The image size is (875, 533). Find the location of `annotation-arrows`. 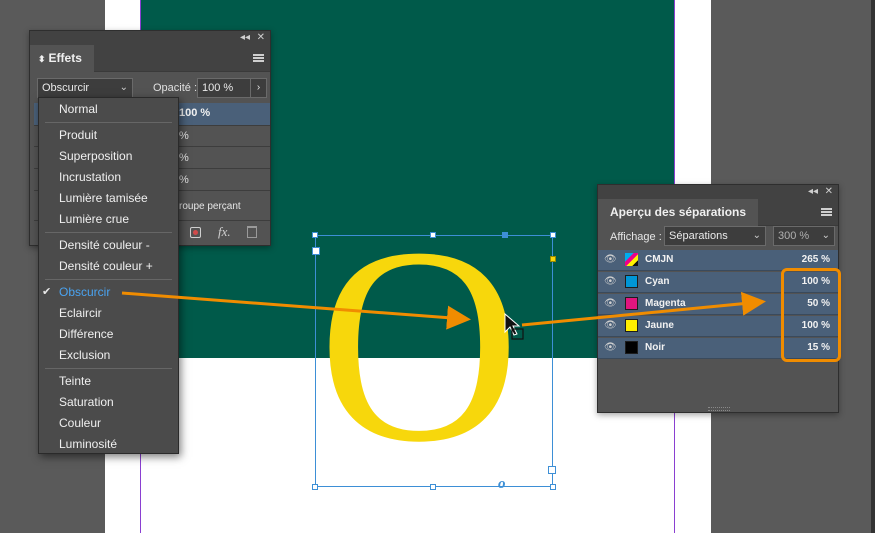

annotation-arrows is located at coordinates (443, 315).